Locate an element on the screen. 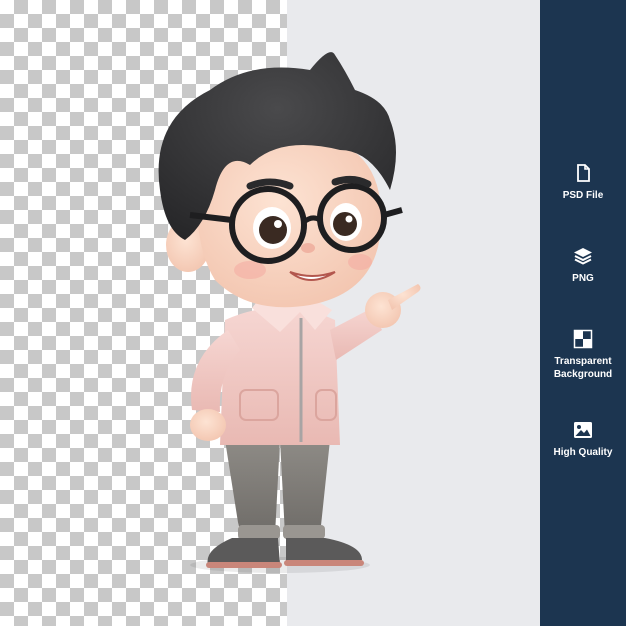 The height and width of the screenshot is (626, 626). file-icon is located at coordinates (583, 173).